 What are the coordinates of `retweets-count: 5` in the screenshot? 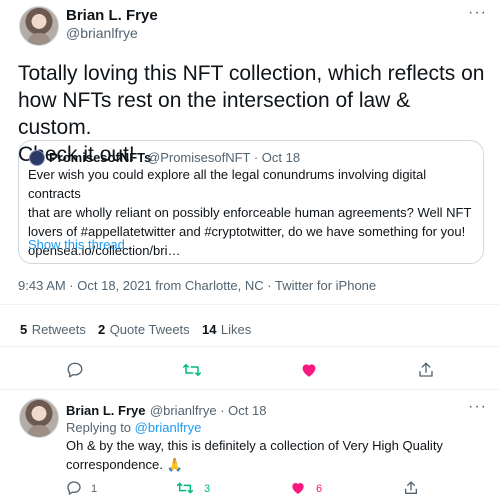 It's located at (24, 329).